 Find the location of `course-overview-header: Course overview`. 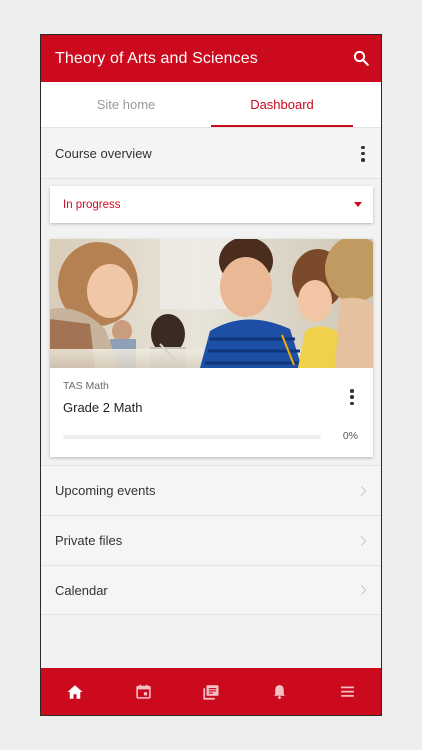

course-overview-header: Course overview is located at coordinates (211, 154).